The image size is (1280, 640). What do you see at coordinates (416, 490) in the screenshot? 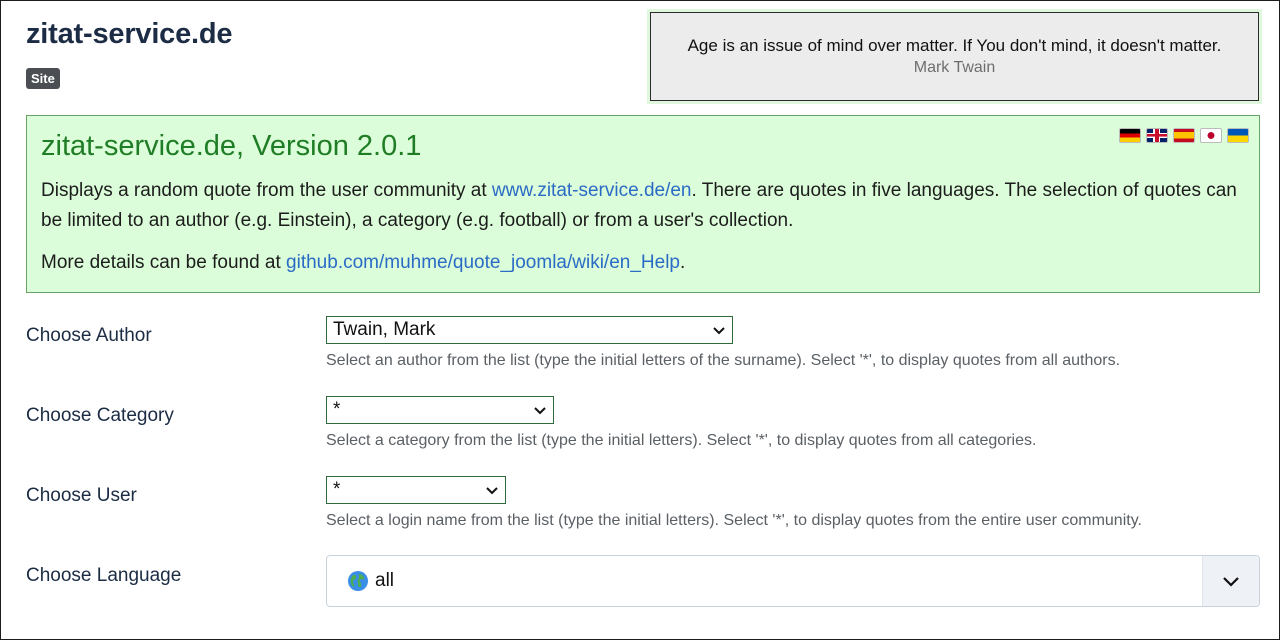
I see `user-select: *` at bounding box center [416, 490].